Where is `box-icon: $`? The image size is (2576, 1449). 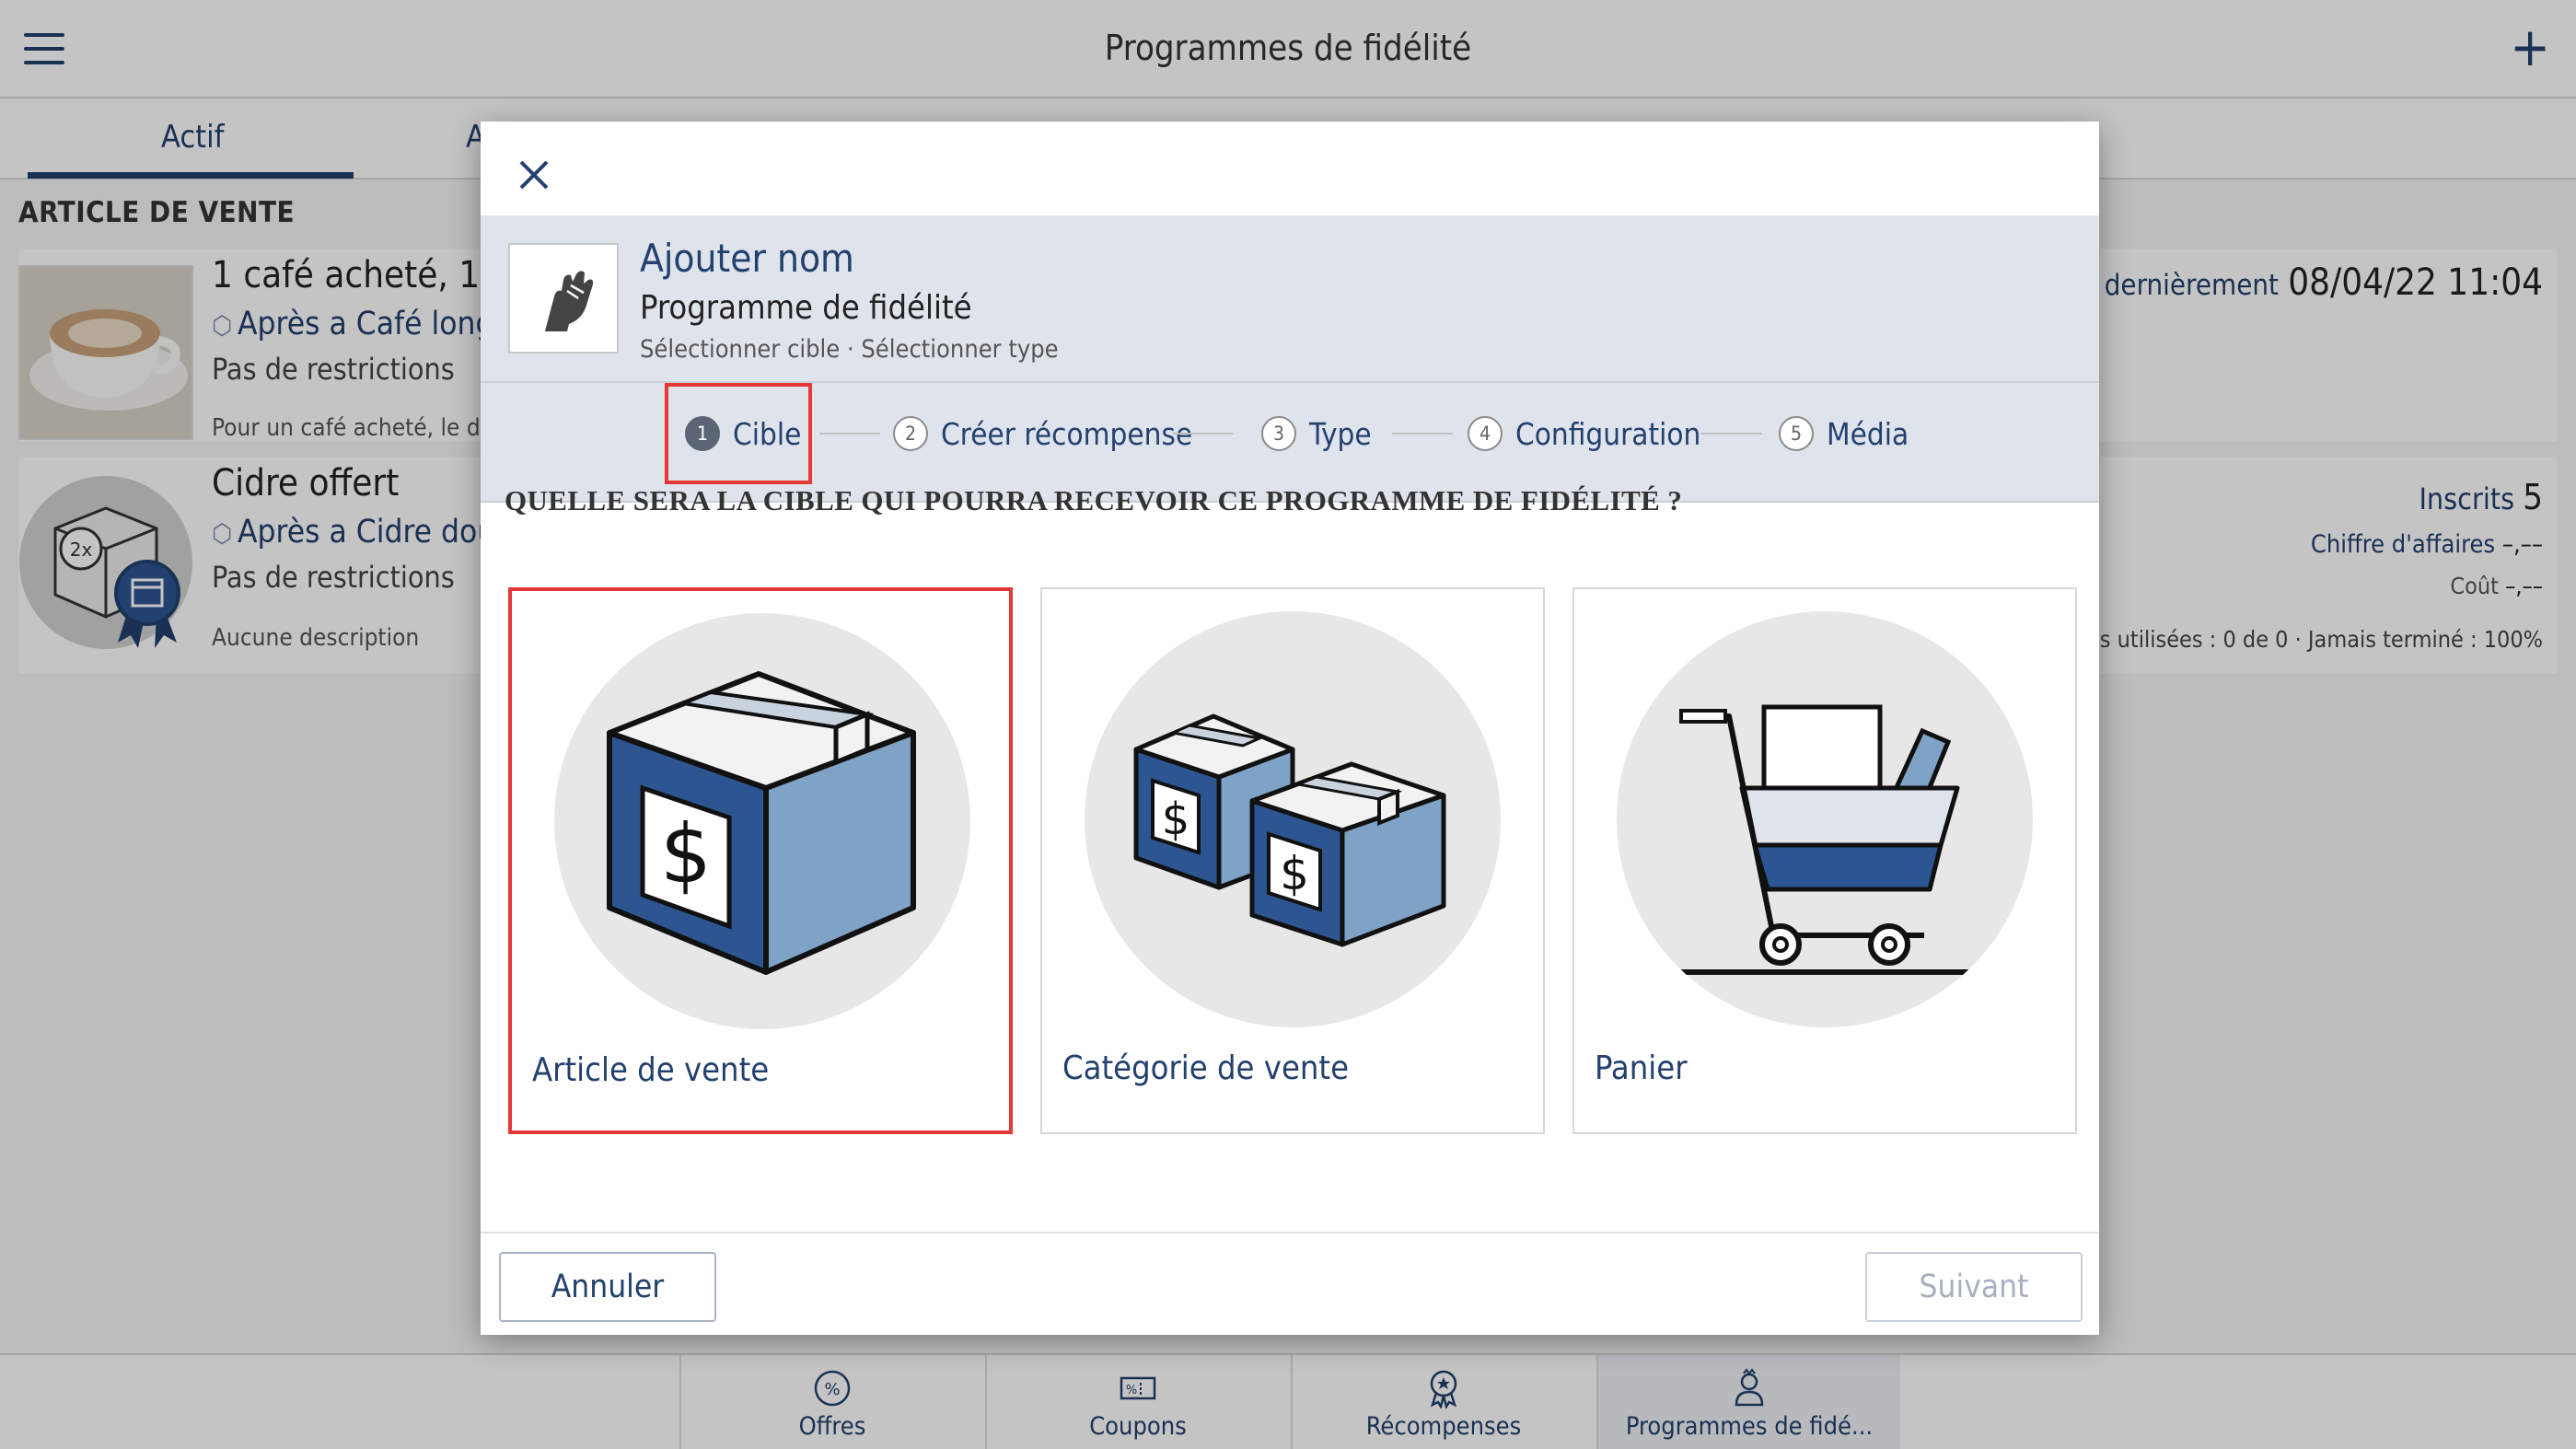
box-icon: $ is located at coordinates (762, 821).